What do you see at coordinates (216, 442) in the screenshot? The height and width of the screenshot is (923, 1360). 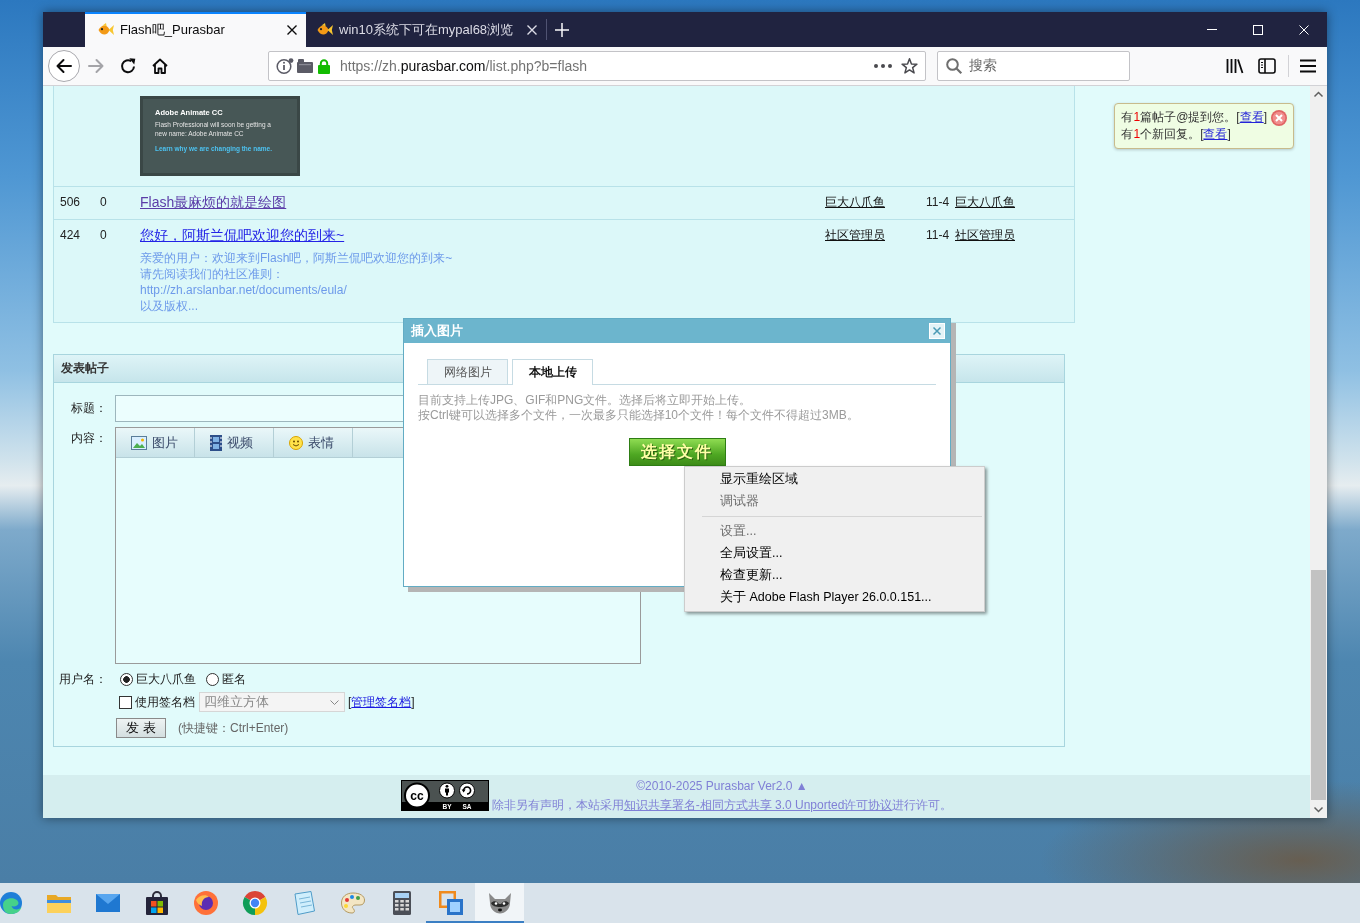 I see `film-icon` at bounding box center [216, 442].